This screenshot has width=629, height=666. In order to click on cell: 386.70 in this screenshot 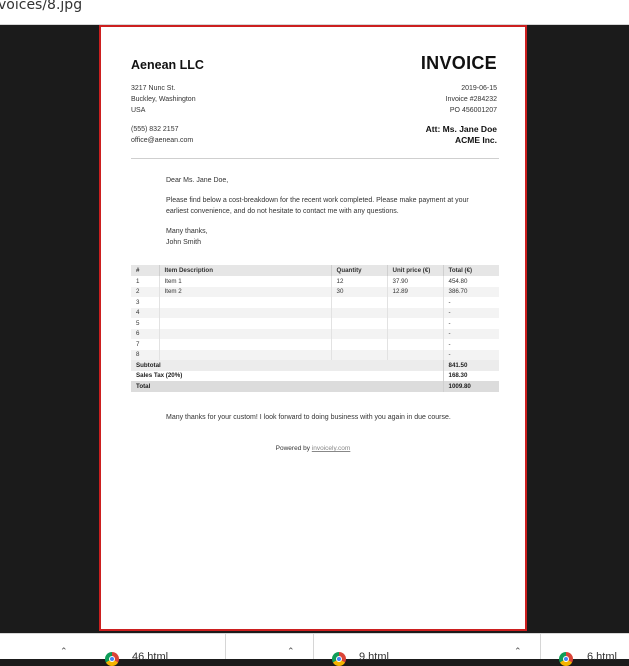, I will do `click(471, 291)`.